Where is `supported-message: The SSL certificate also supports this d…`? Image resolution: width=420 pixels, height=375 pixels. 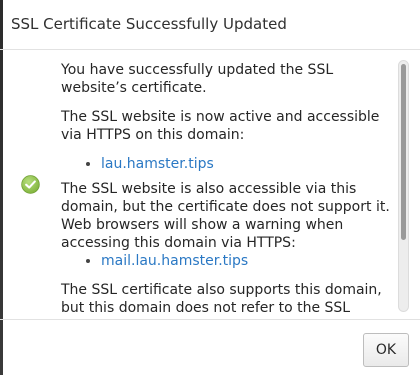
supported-message: The SSL certificate also supports this d… is located at coordinates (221, 300).